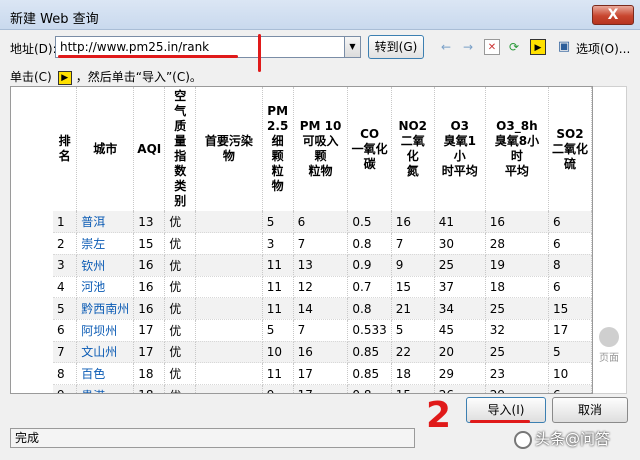 The image size is (640, 460). I want to click on cell-o3: 26, so click(460, 388).